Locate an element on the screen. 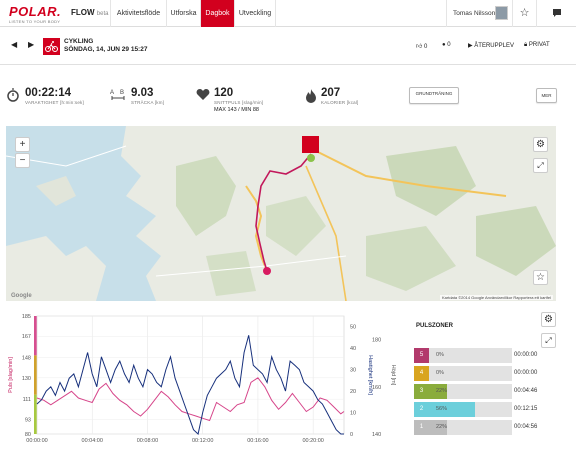 The width and height of the screenshot is (576, 450). nav-progress: Utveckling is located at coordinates (255, 13).